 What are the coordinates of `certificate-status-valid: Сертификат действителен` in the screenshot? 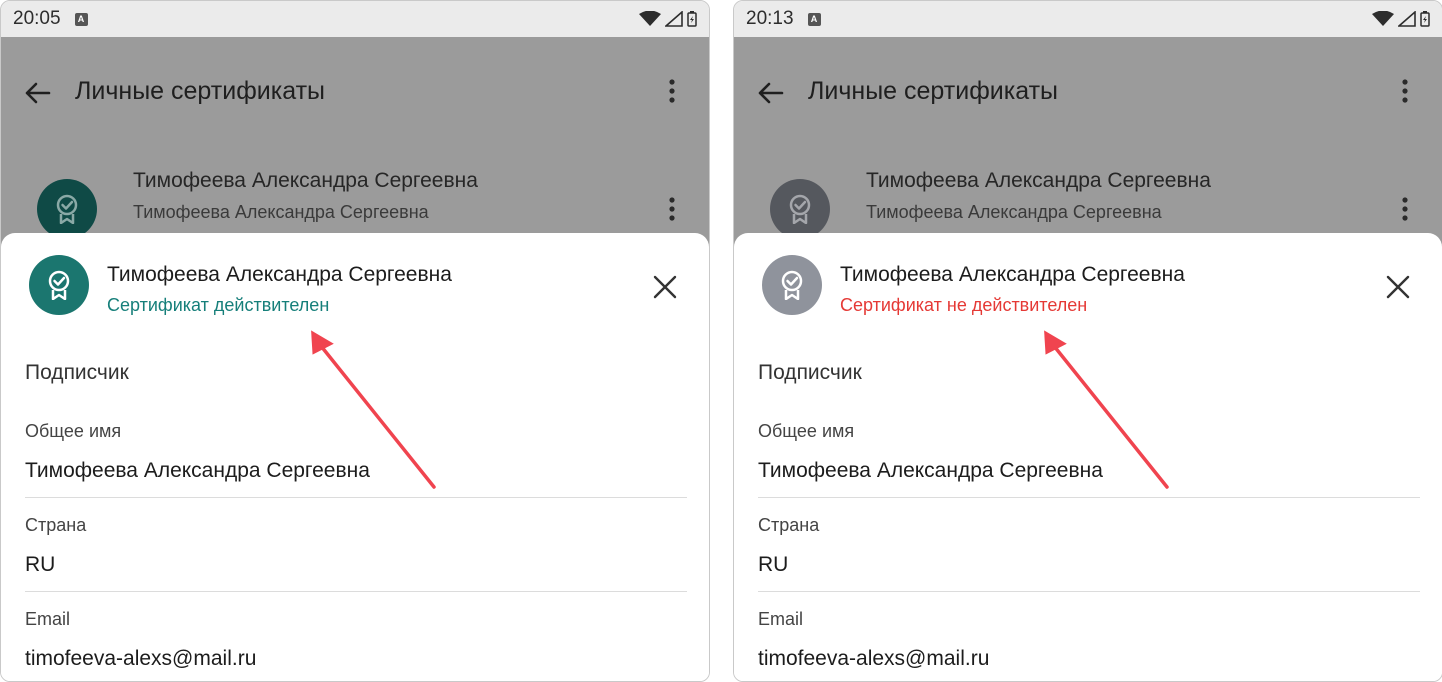 It's located at (218, 305).